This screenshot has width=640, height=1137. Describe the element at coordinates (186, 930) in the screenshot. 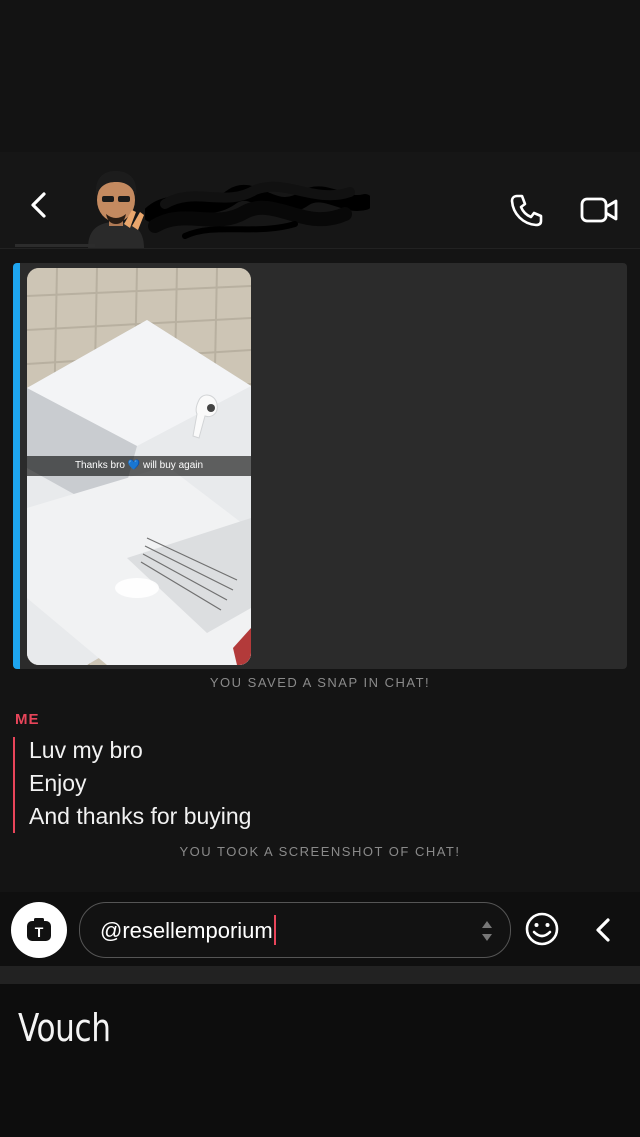

I see `chat-input-value: @resellemporium` at that location.